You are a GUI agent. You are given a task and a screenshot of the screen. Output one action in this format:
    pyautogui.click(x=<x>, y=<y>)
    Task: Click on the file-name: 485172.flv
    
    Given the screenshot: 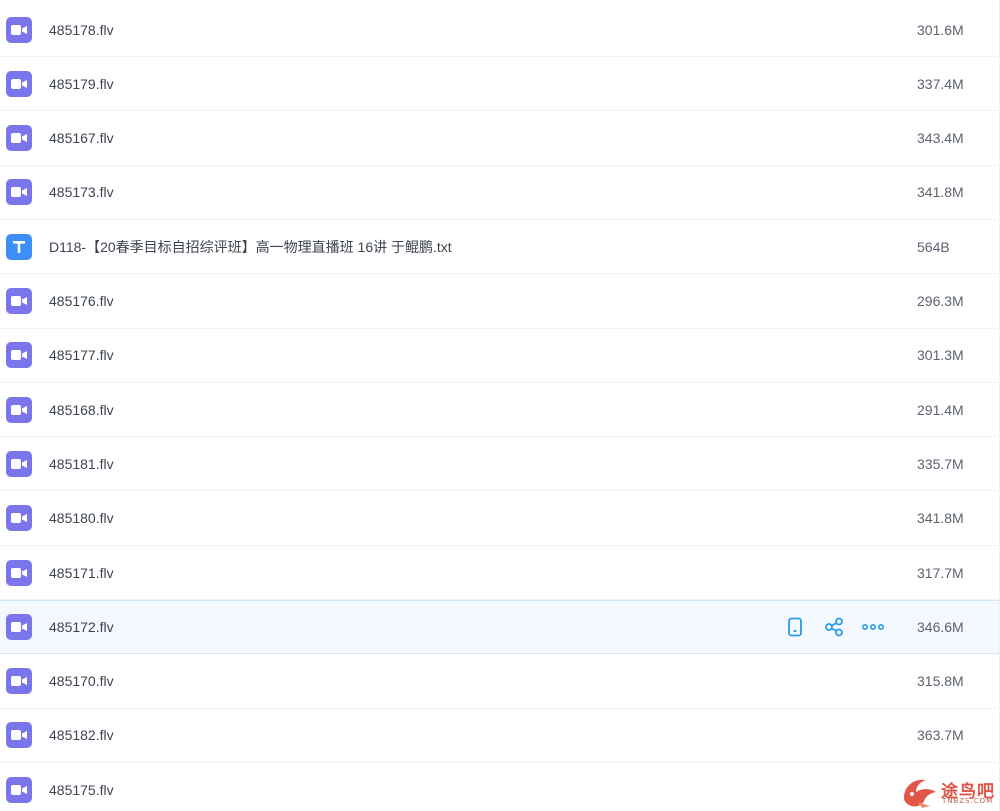 What is the action you would take?
    pyautogui.click(x=81, y=627)
    